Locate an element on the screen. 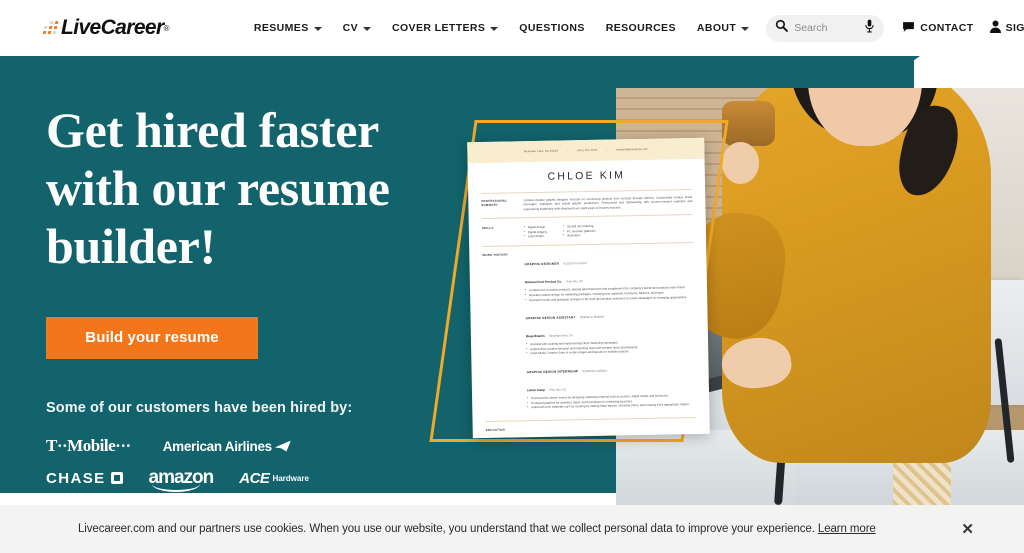 This screenshot has width=1024, height=553. brand-label-american-airlines: American Airlines is located at coordinates (217, 446).